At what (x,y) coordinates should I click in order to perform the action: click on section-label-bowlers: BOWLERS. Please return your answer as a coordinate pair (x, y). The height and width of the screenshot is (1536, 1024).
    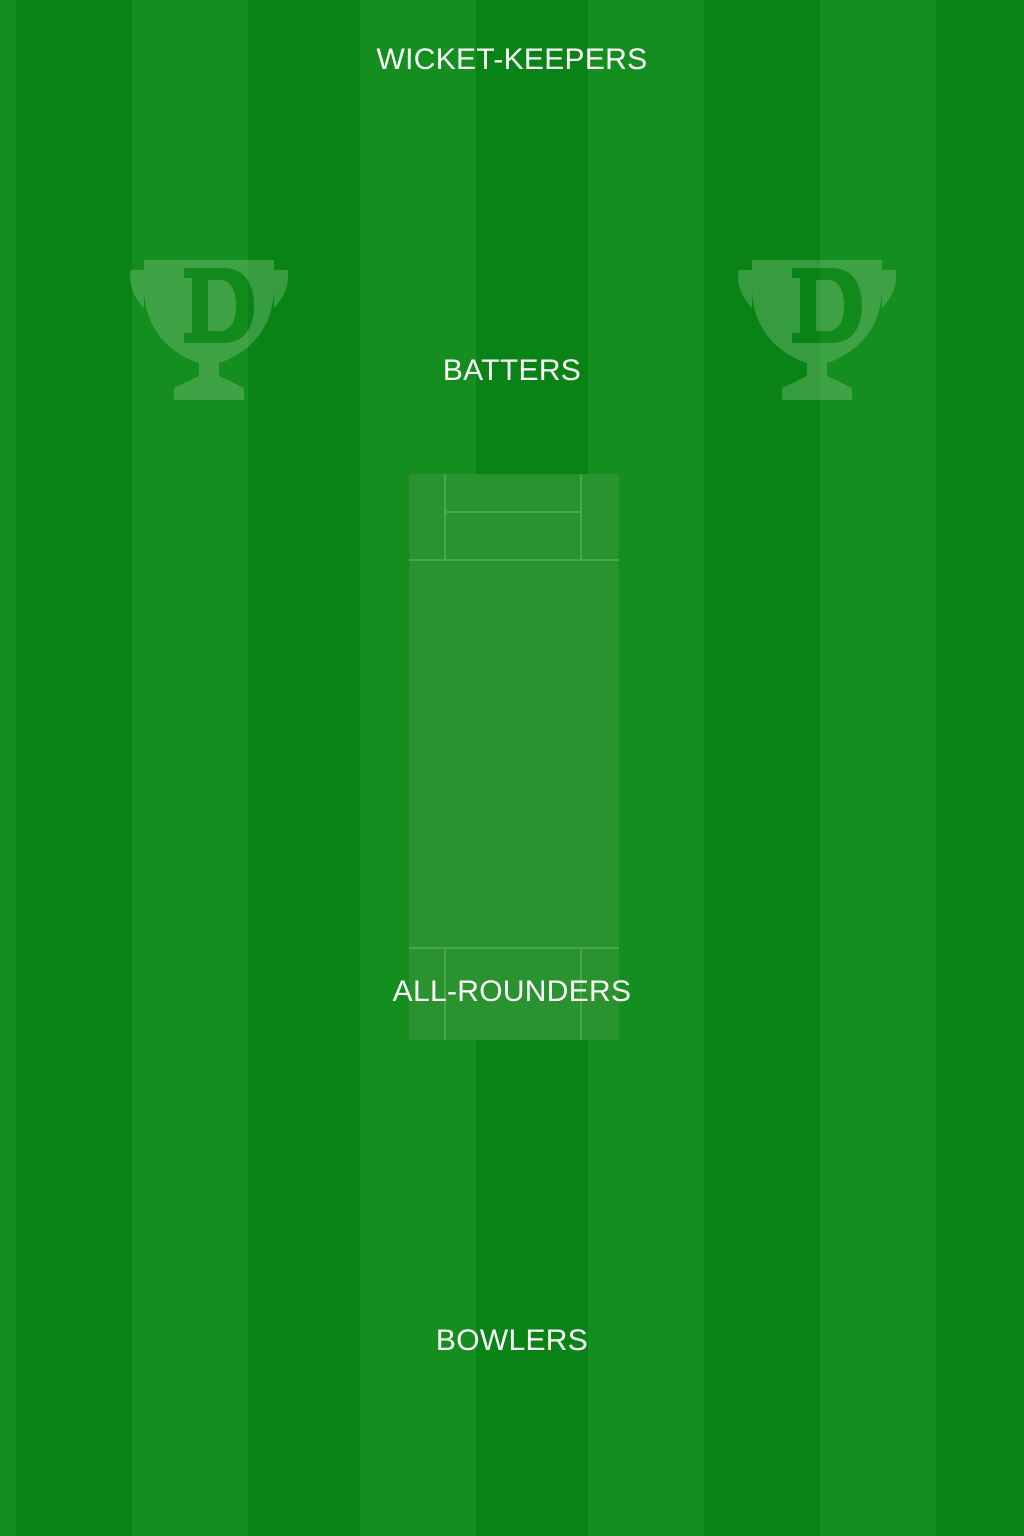
    Looking at the image, I should click on (512, 1340).